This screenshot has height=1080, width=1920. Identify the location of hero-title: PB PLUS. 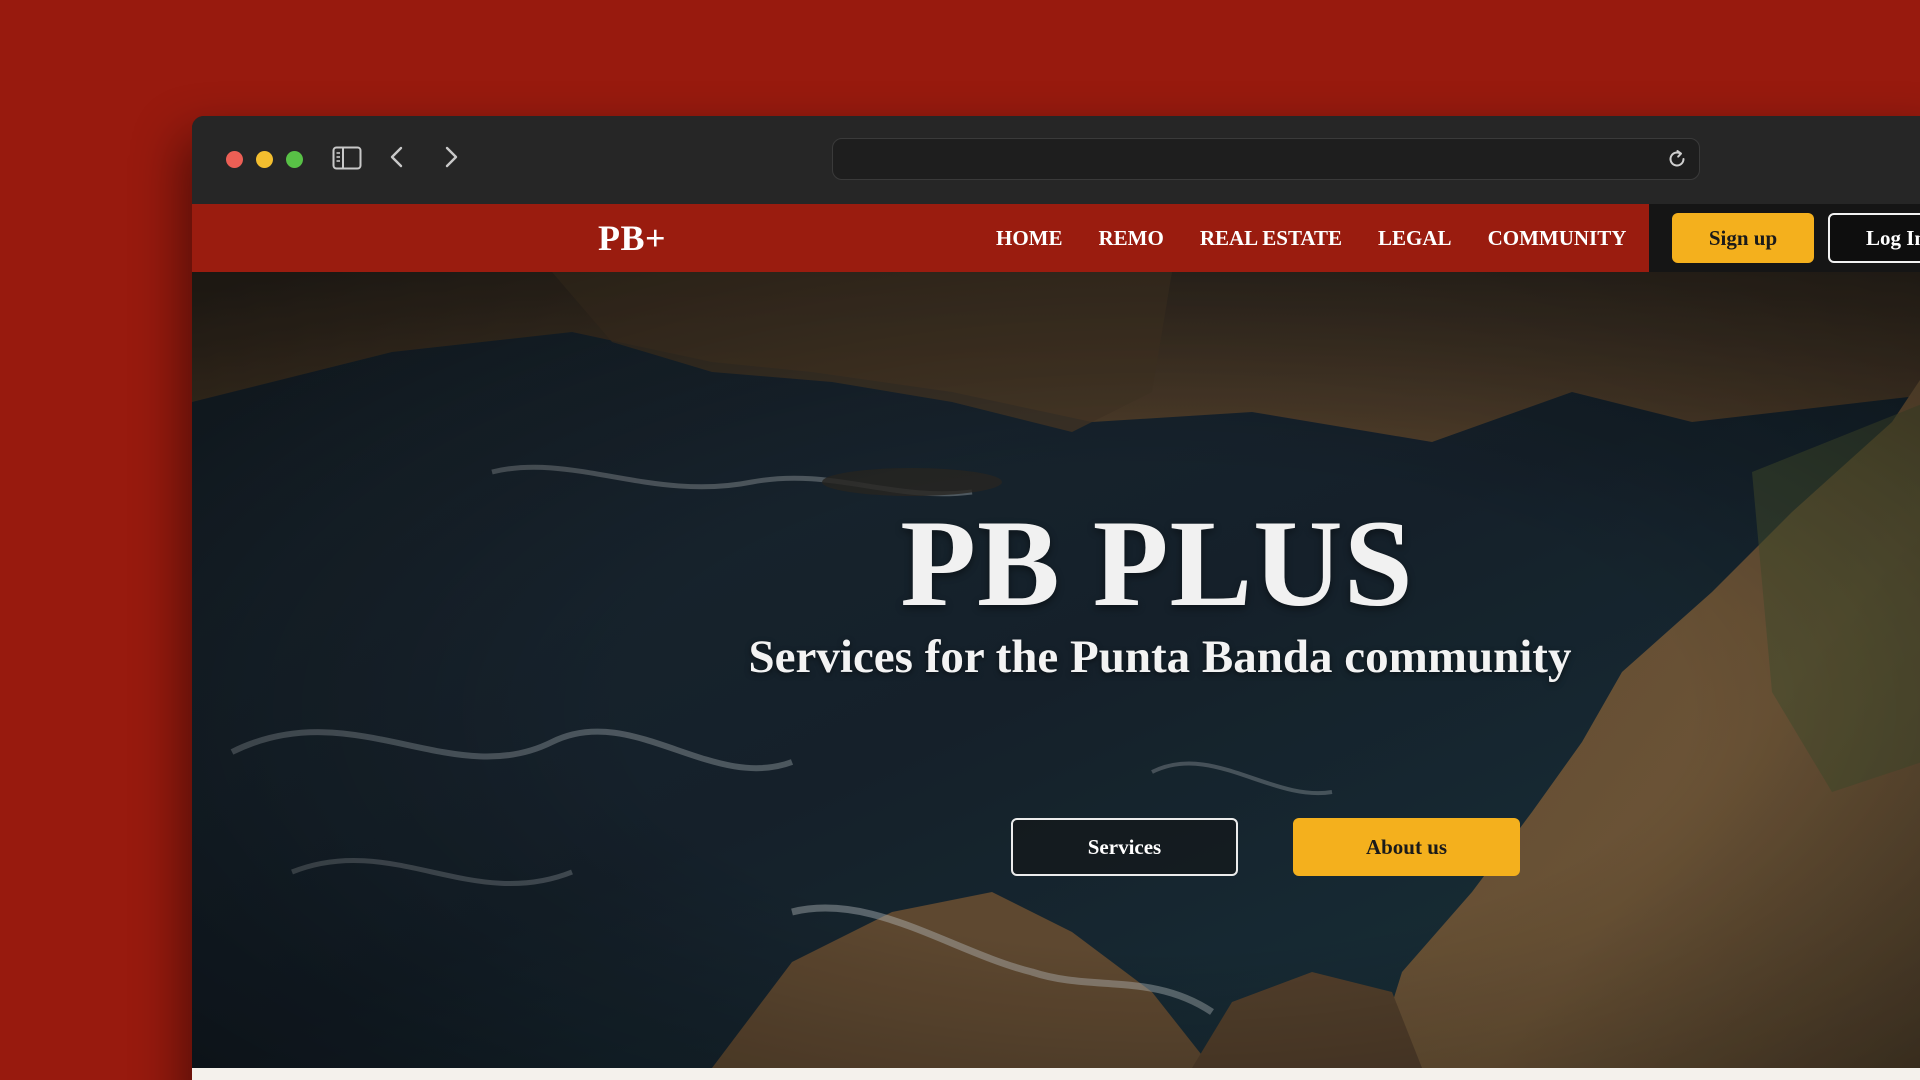
(1157, 563).